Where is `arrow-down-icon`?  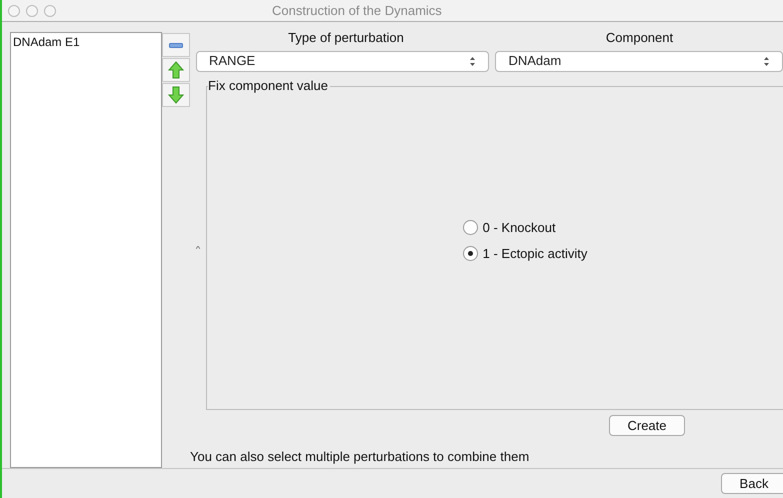
arrow-down-icon is located at coordinates (176, 95).